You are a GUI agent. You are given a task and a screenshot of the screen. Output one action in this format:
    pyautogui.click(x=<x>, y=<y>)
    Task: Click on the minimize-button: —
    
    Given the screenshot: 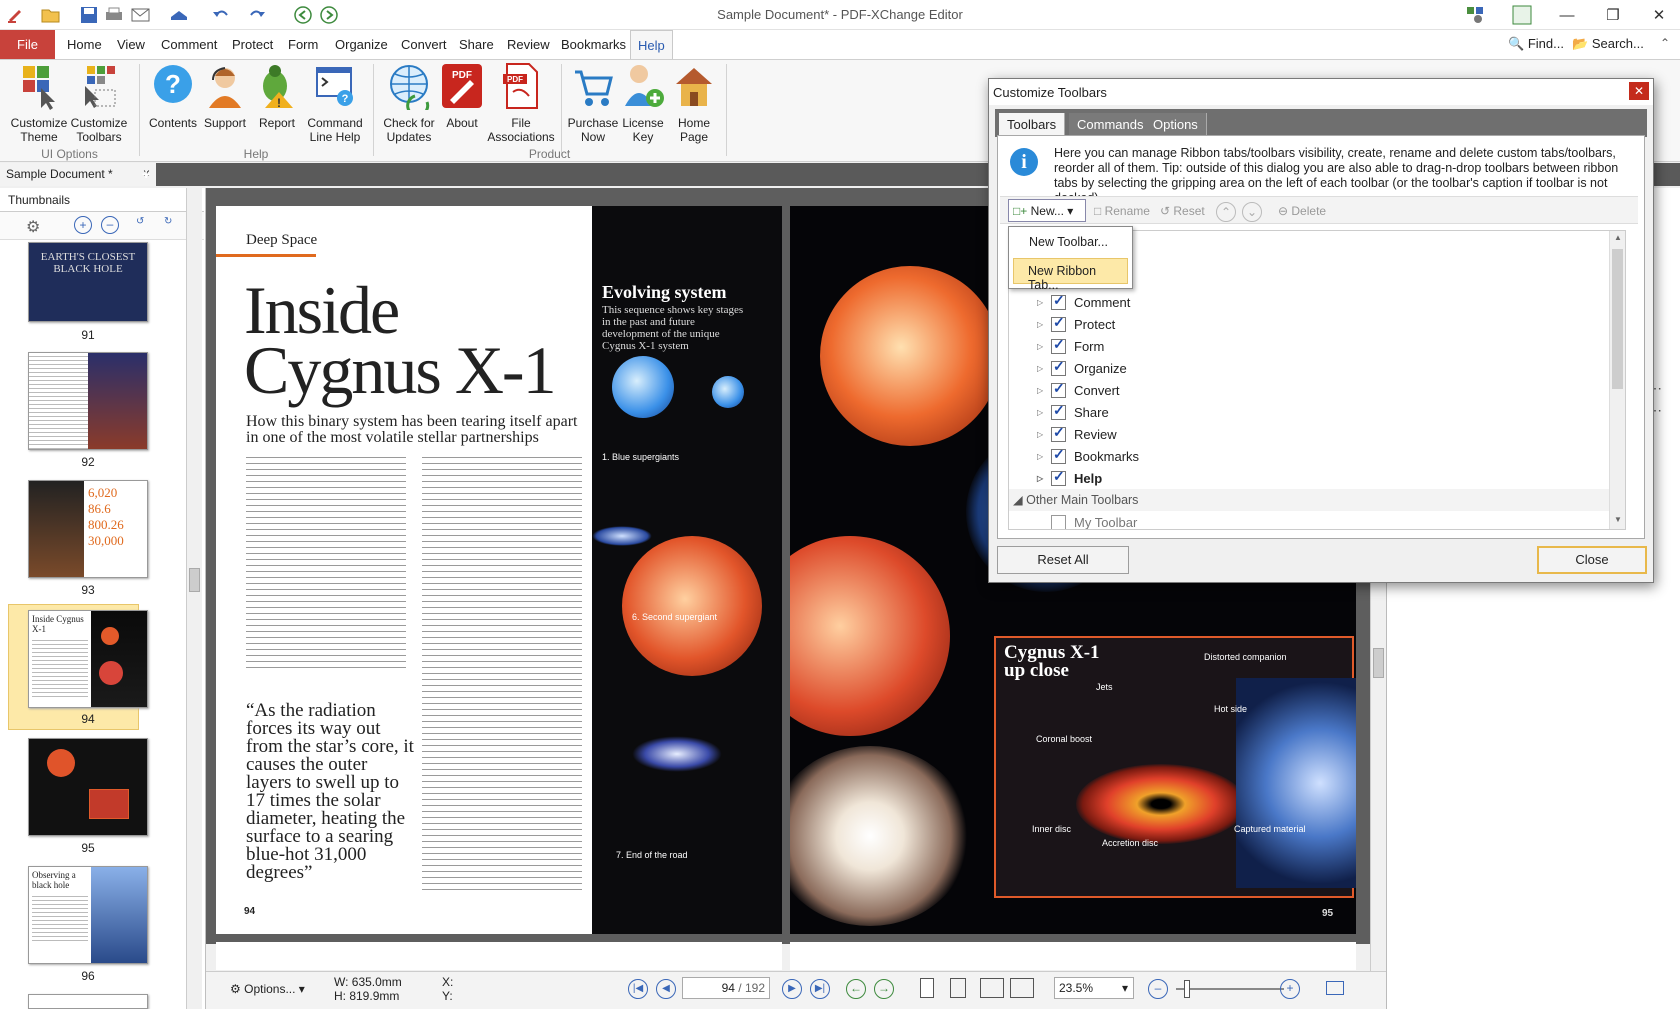 What is the action you would take?
    pyautogui.click(x=1567, y=15)
    